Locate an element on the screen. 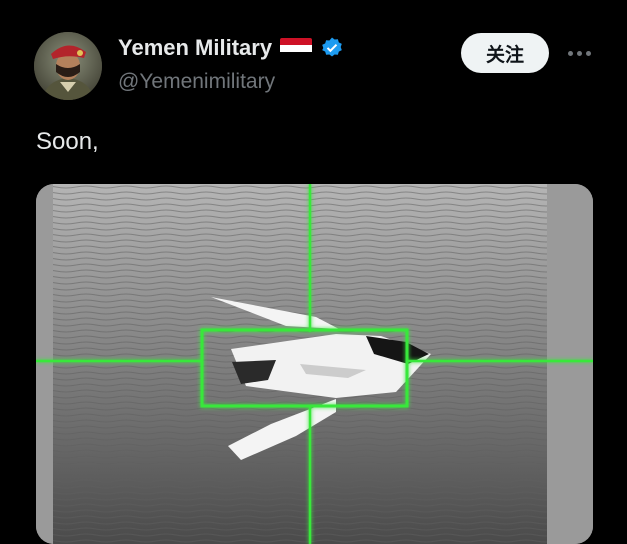 The height and width of the screenshot is (544, 627). yemen-flag-icon is located at coordinates (296, 48).